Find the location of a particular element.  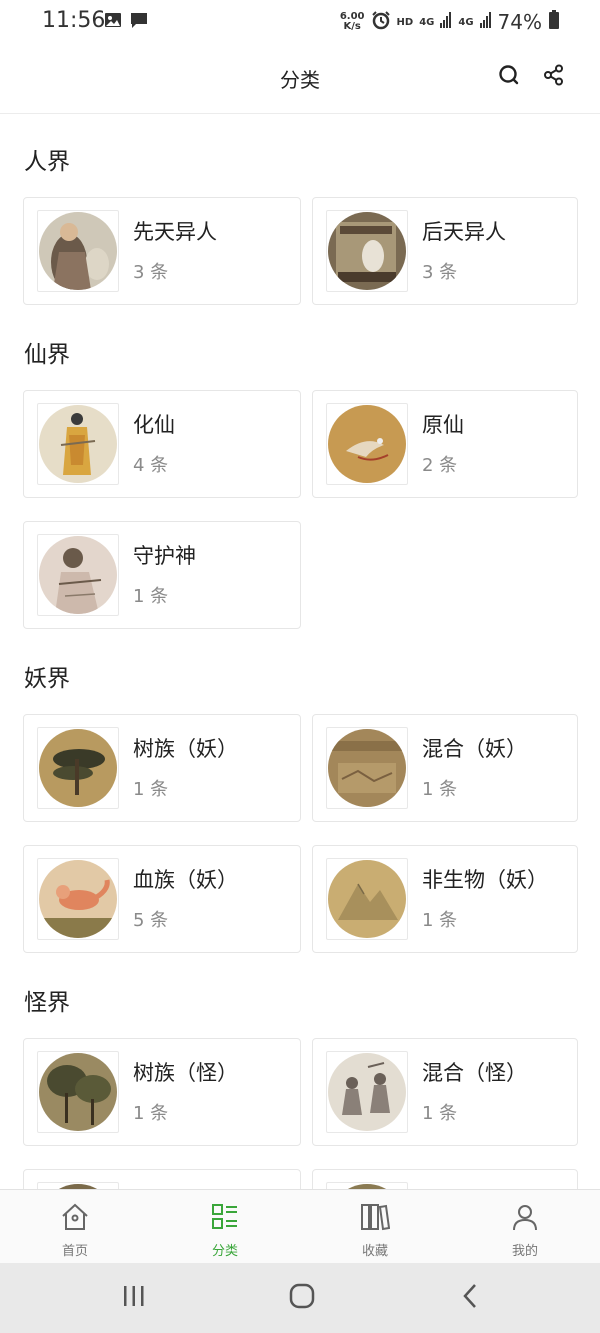

painting-bird-image is located at coordinates (367, 444).